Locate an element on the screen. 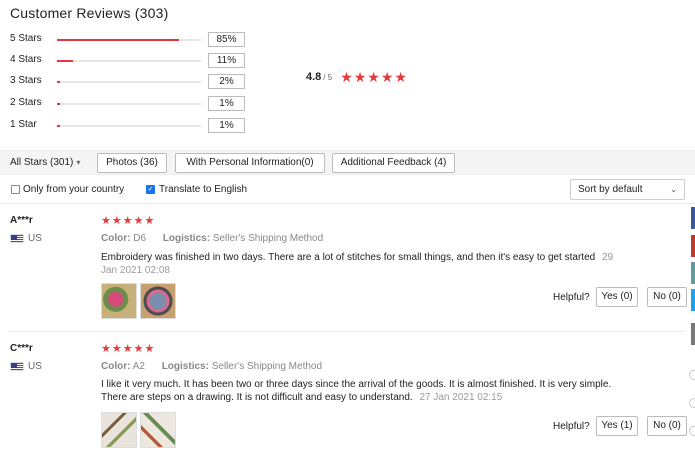 The width and height of the screenshot is (695, 460). only-country-checkbox is located at coordinates (15, 189).